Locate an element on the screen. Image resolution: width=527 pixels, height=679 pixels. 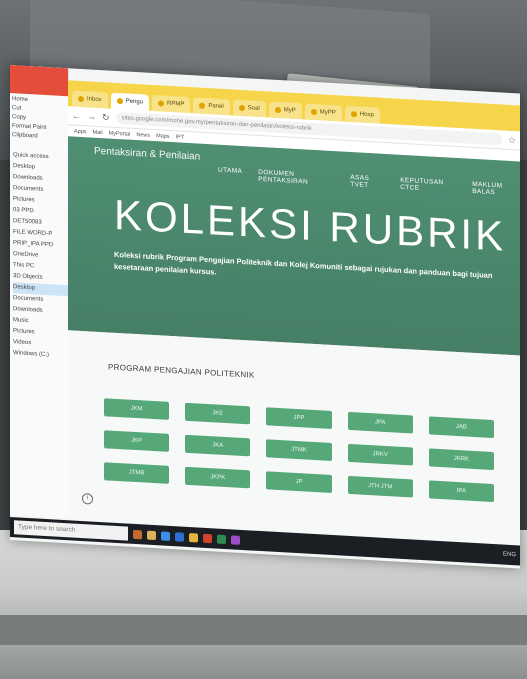
browser-tab: MyP is located at coordinates (285, 110).